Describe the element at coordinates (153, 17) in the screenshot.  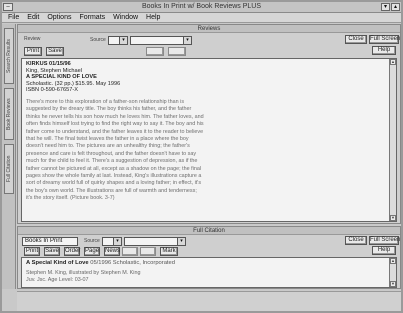
I see `menu-help: Help` at that location.